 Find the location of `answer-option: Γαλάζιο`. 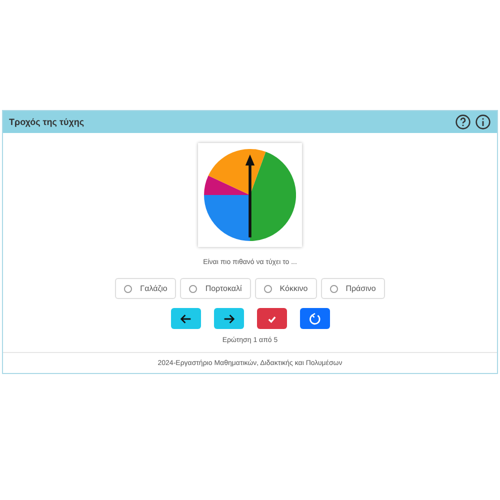

answer-option: Γαλάζιο is located at coordinates (145, 288).